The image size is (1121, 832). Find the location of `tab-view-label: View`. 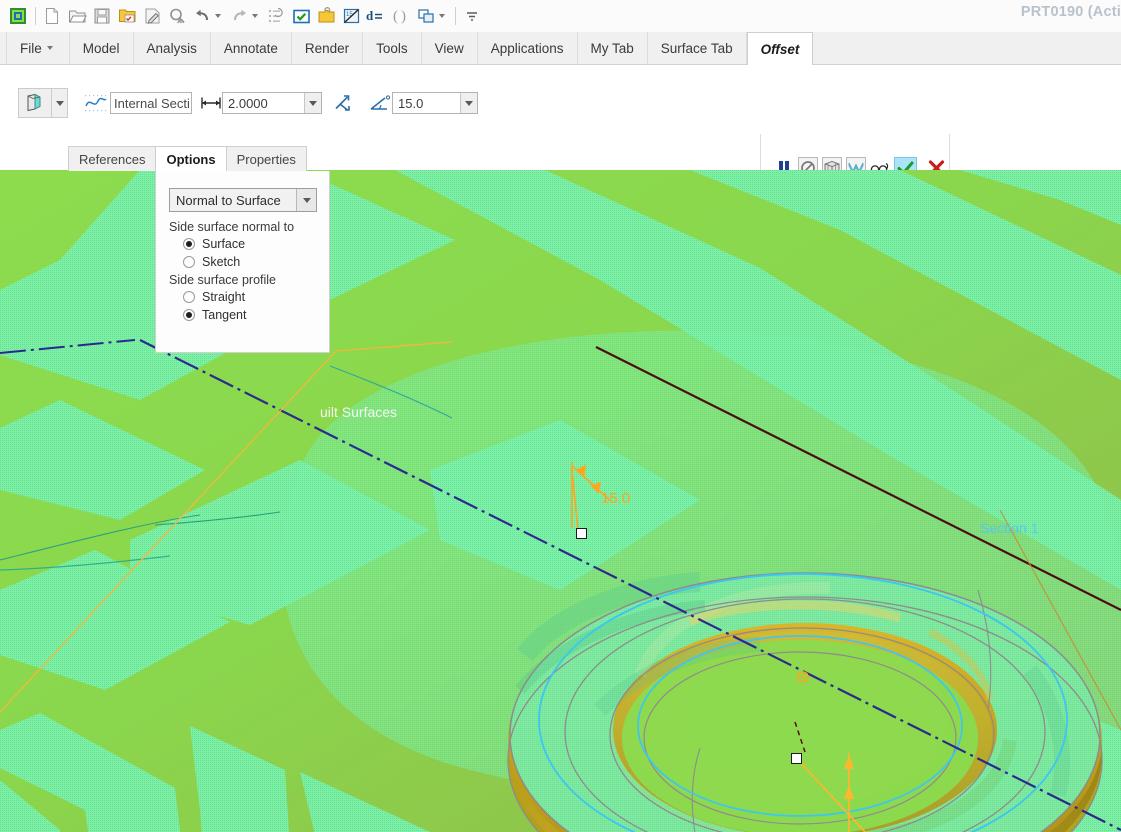

tab-view-label: View is located at coordinates (449, 48).